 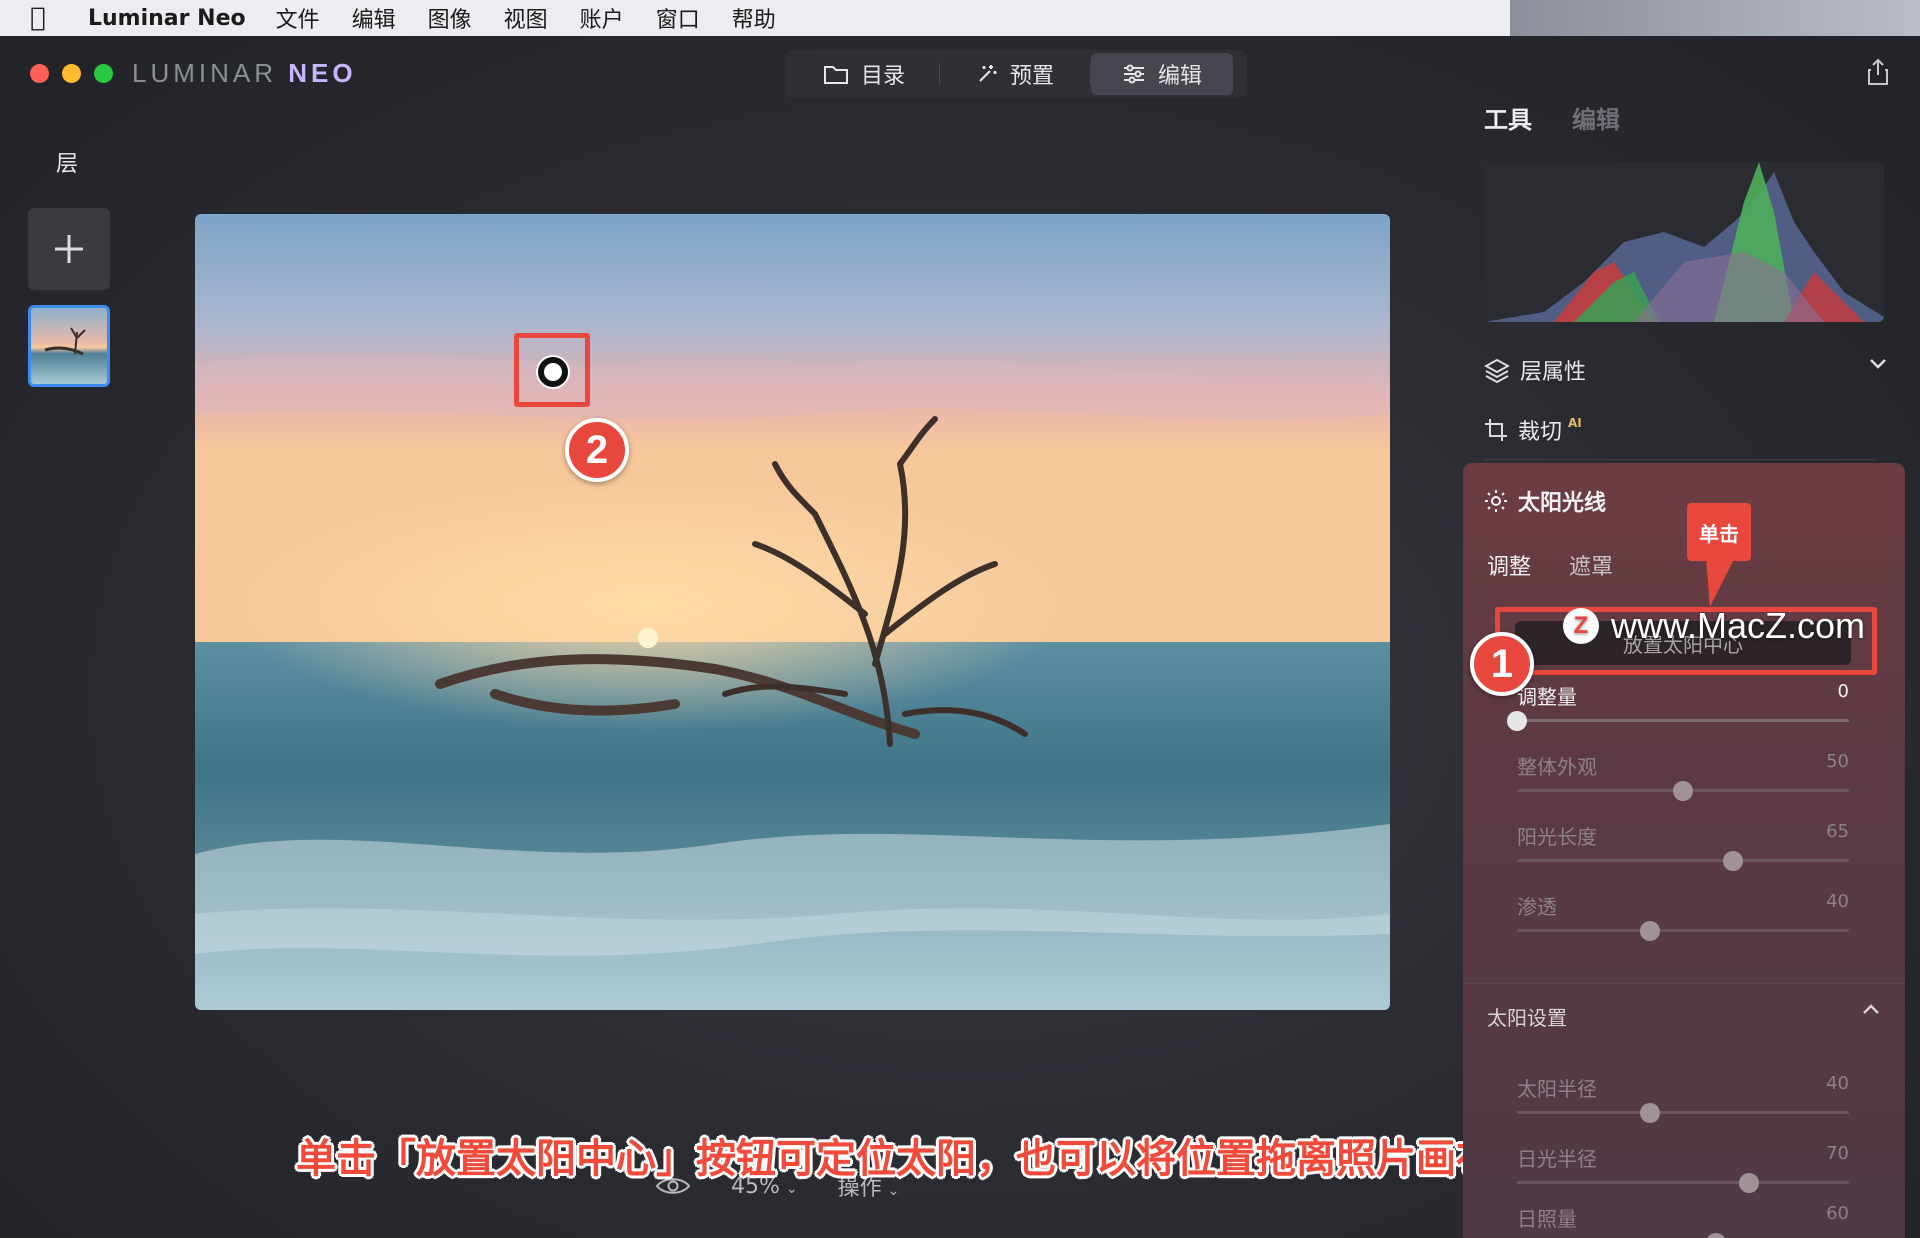 I want to click on tab-presets: 预置, so click(x=1015, y=74).